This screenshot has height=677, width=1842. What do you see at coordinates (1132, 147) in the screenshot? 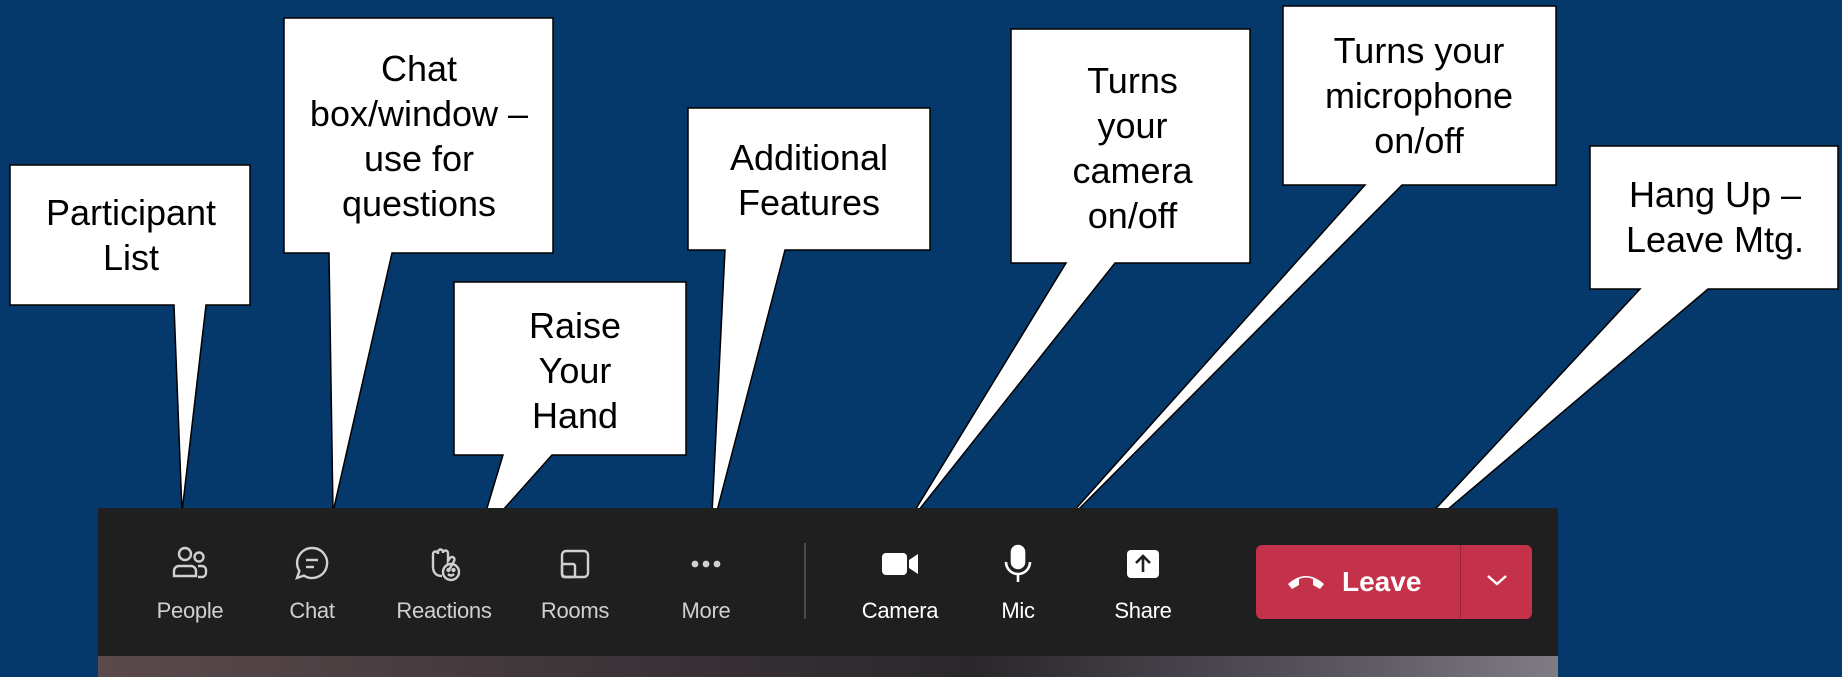
I see `callout-camera: Turns your camera on/off` at bounding box center [1132, 147].